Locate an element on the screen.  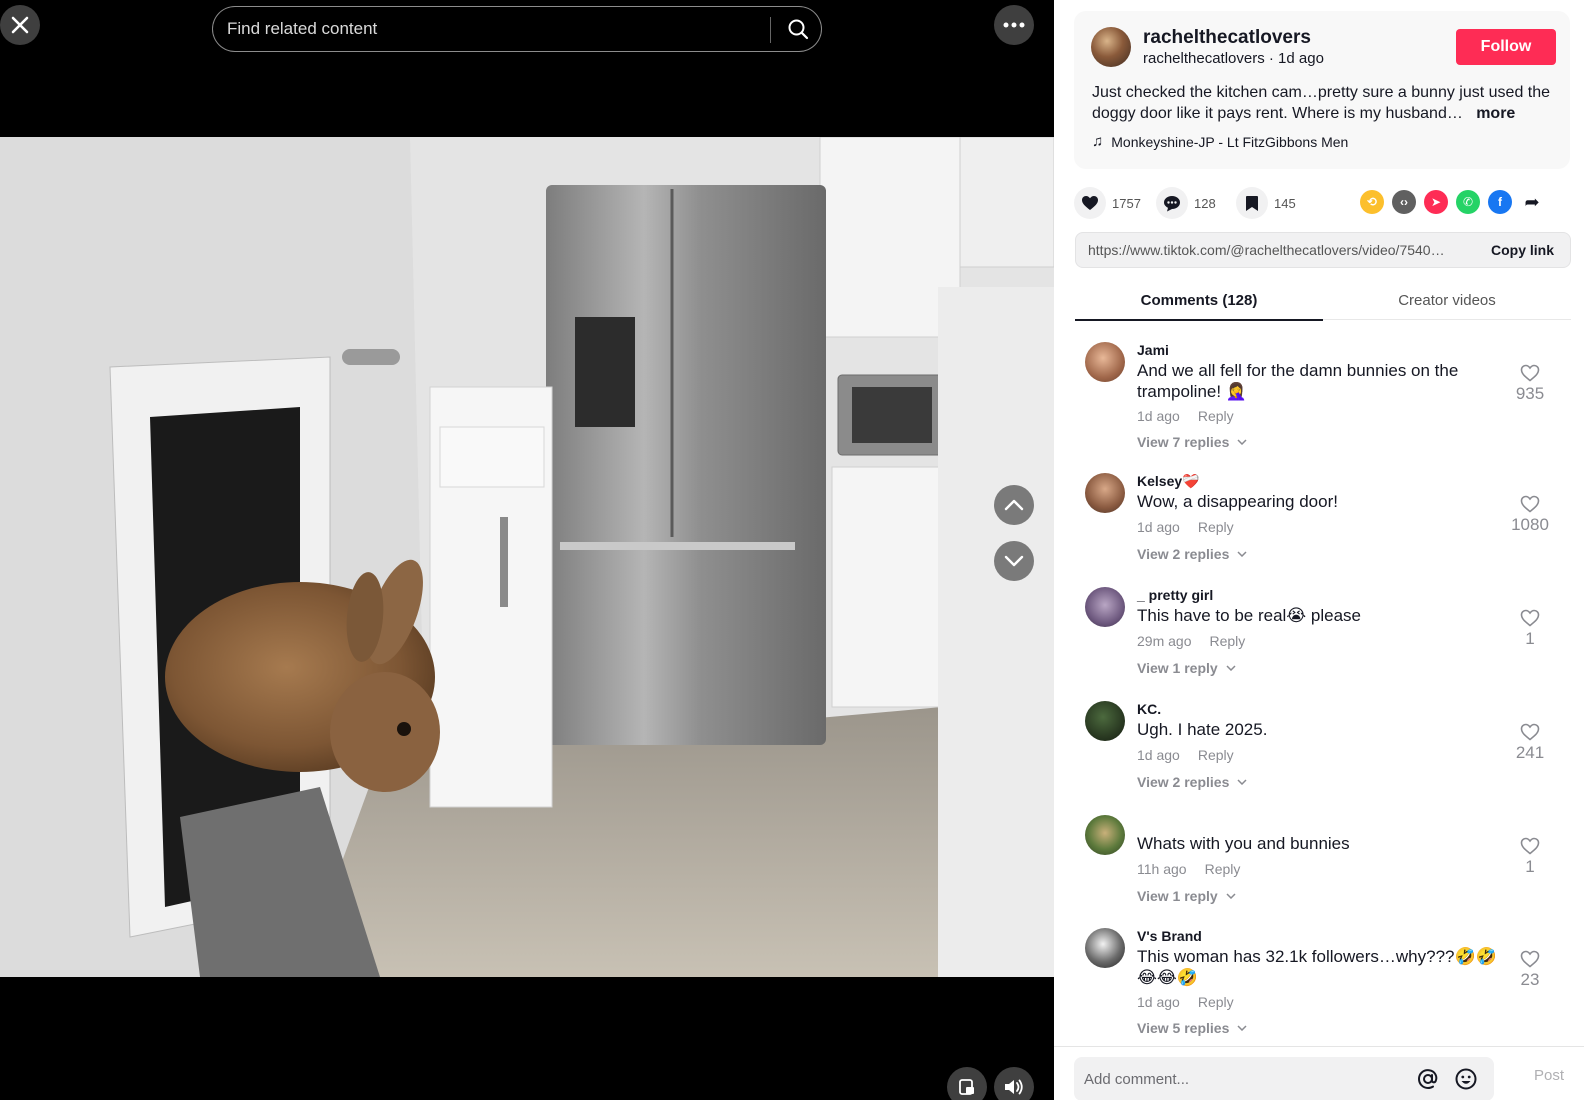
emoji-icon is located at coordinates (1466, 1079).